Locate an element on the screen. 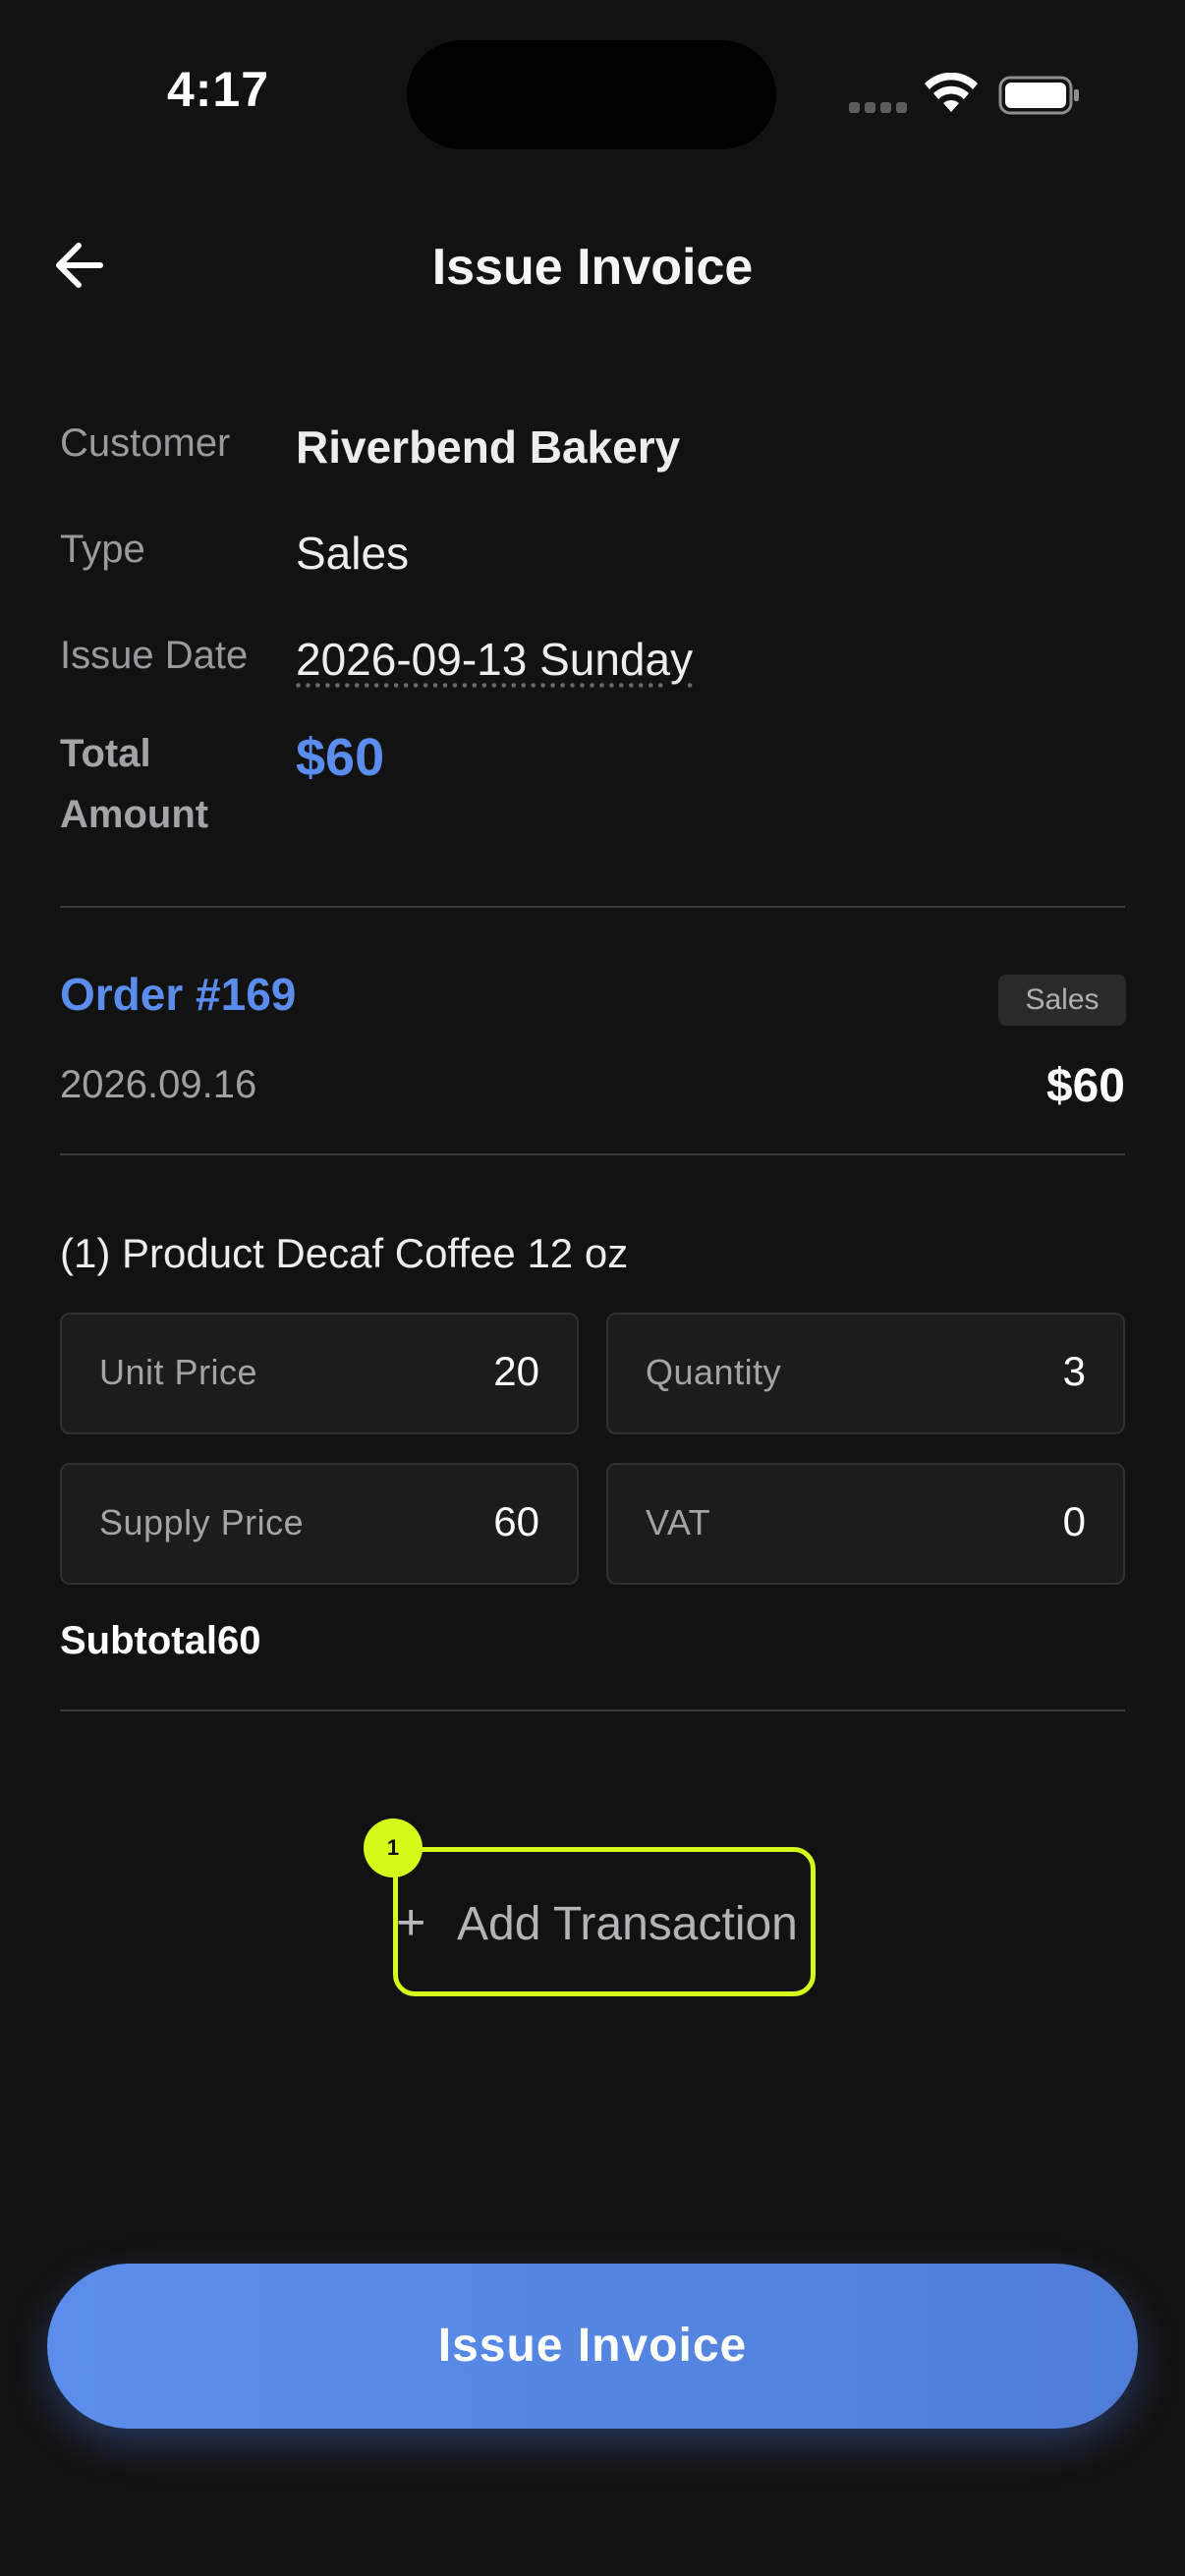  supply-price-value: 60 is located at coordinates (516, 1521).